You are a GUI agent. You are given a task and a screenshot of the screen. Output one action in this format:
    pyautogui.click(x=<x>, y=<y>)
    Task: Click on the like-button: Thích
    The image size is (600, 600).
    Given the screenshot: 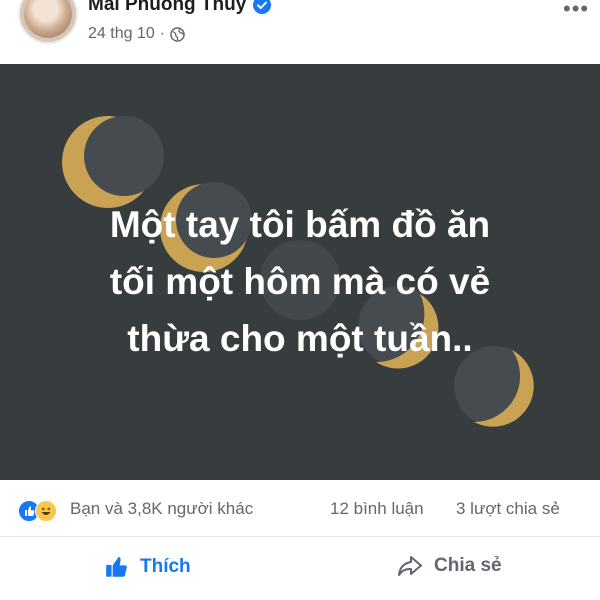 What is the action you would take?
    pyautogui.click(x=147, y=567)
    